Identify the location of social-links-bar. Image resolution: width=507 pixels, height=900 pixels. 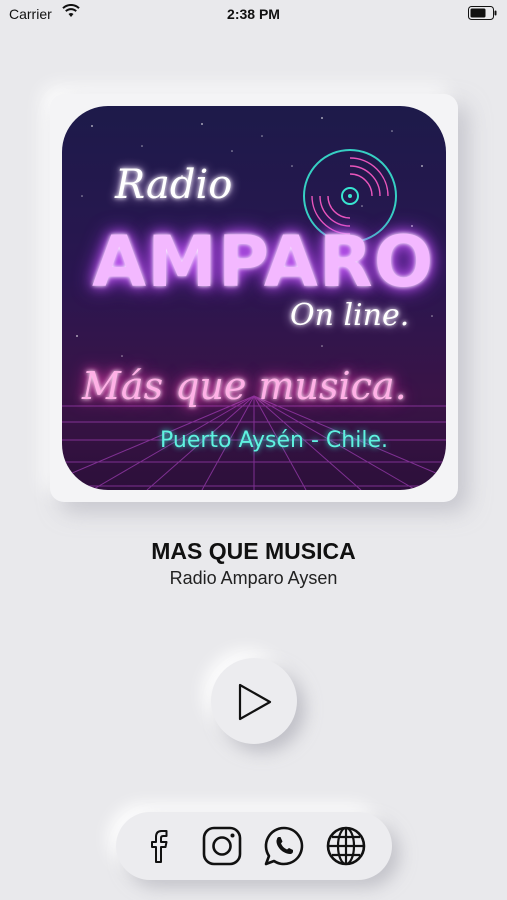
(254, 846).